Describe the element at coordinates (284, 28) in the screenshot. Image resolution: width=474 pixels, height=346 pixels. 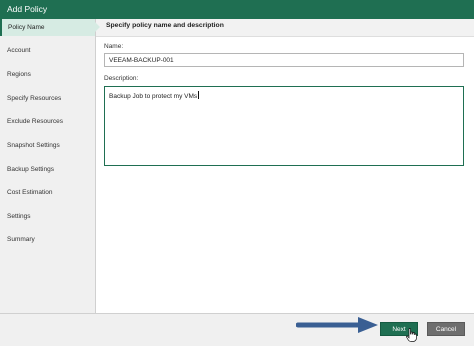
I see `step-header: Specify policy name and description` at that location.